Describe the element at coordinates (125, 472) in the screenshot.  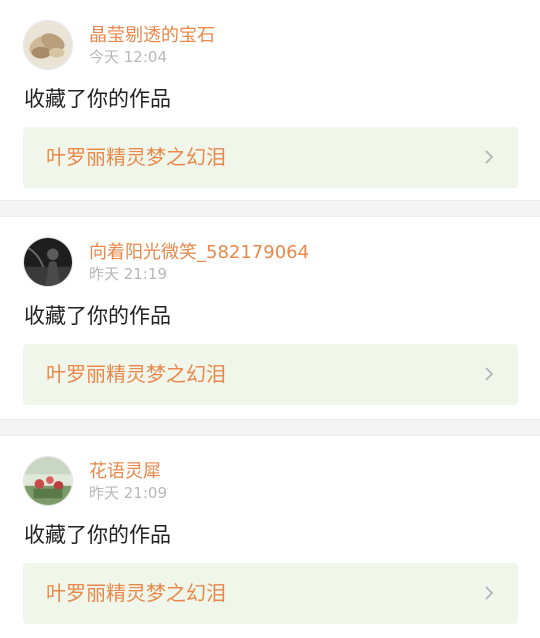
I see `username: 花语灵犀` at that location.